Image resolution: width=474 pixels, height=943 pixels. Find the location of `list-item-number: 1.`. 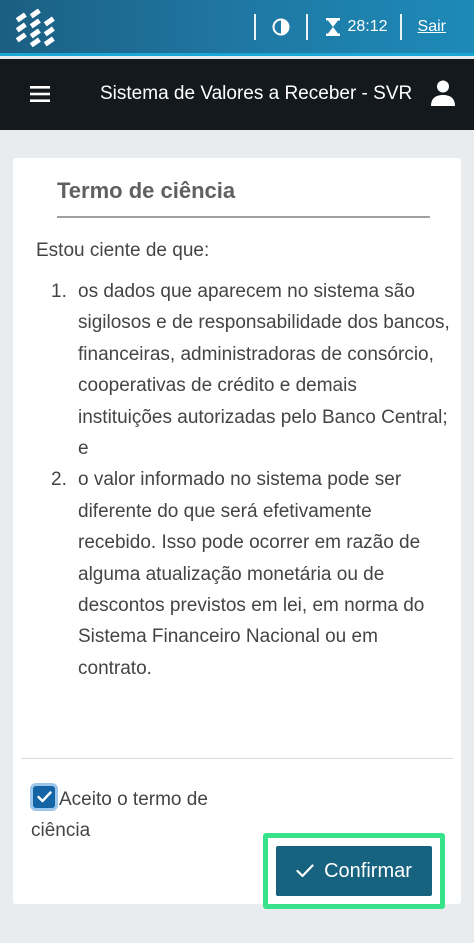

list-item-number: 1. is located at coordinates (59, 291).